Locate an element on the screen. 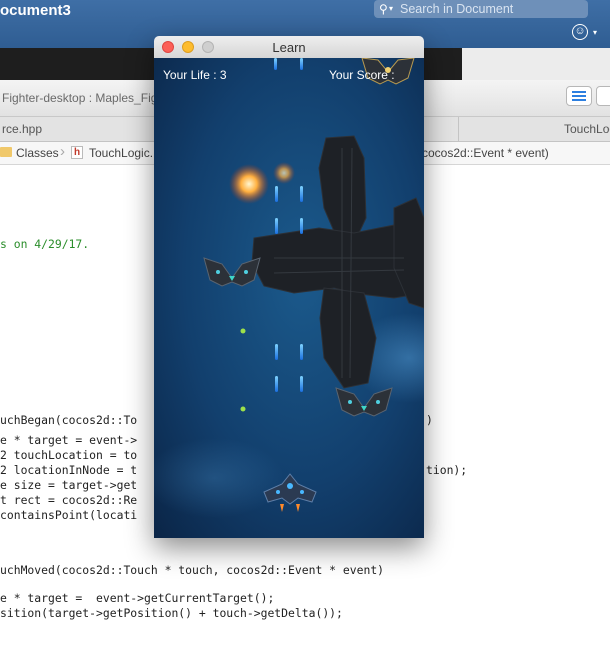 The height and width of the screenshot is (655, 610). standard-editor-button is located at coordinates (579, 96).